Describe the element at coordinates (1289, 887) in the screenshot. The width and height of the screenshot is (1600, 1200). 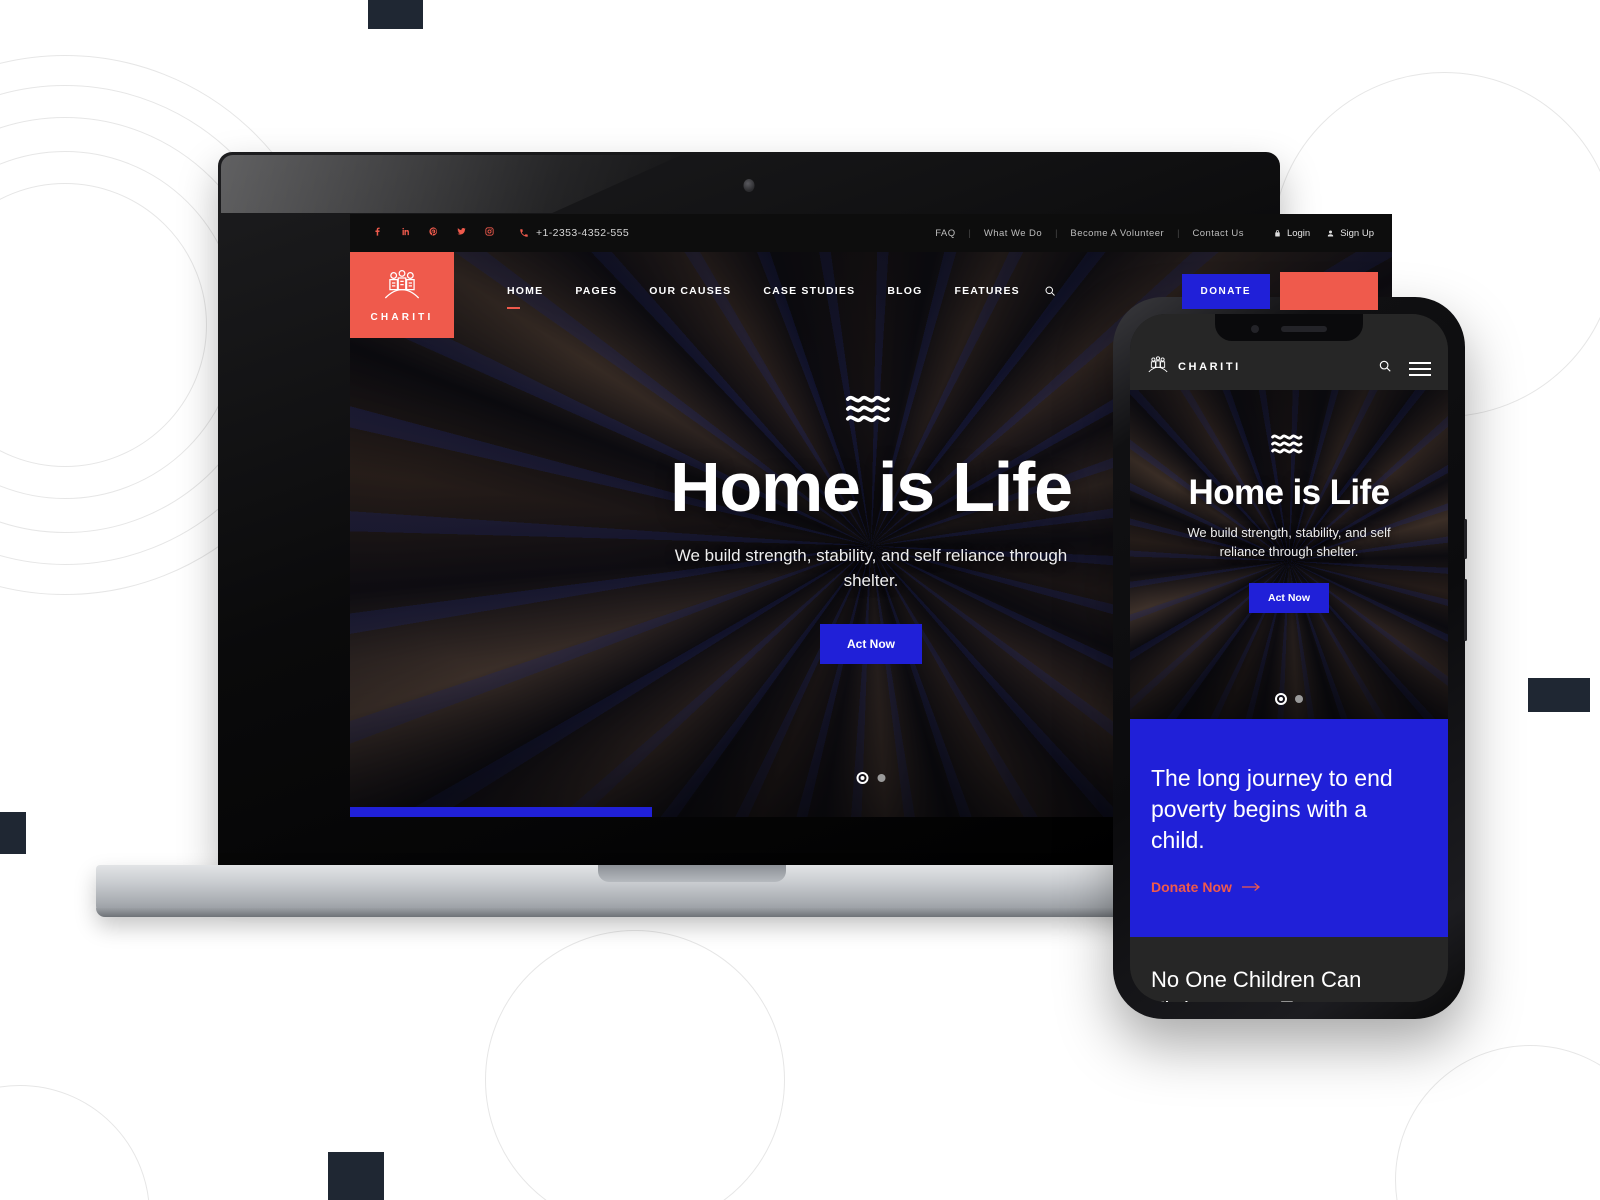
I see `phone-donate-now-link: Donate Now` at that location.